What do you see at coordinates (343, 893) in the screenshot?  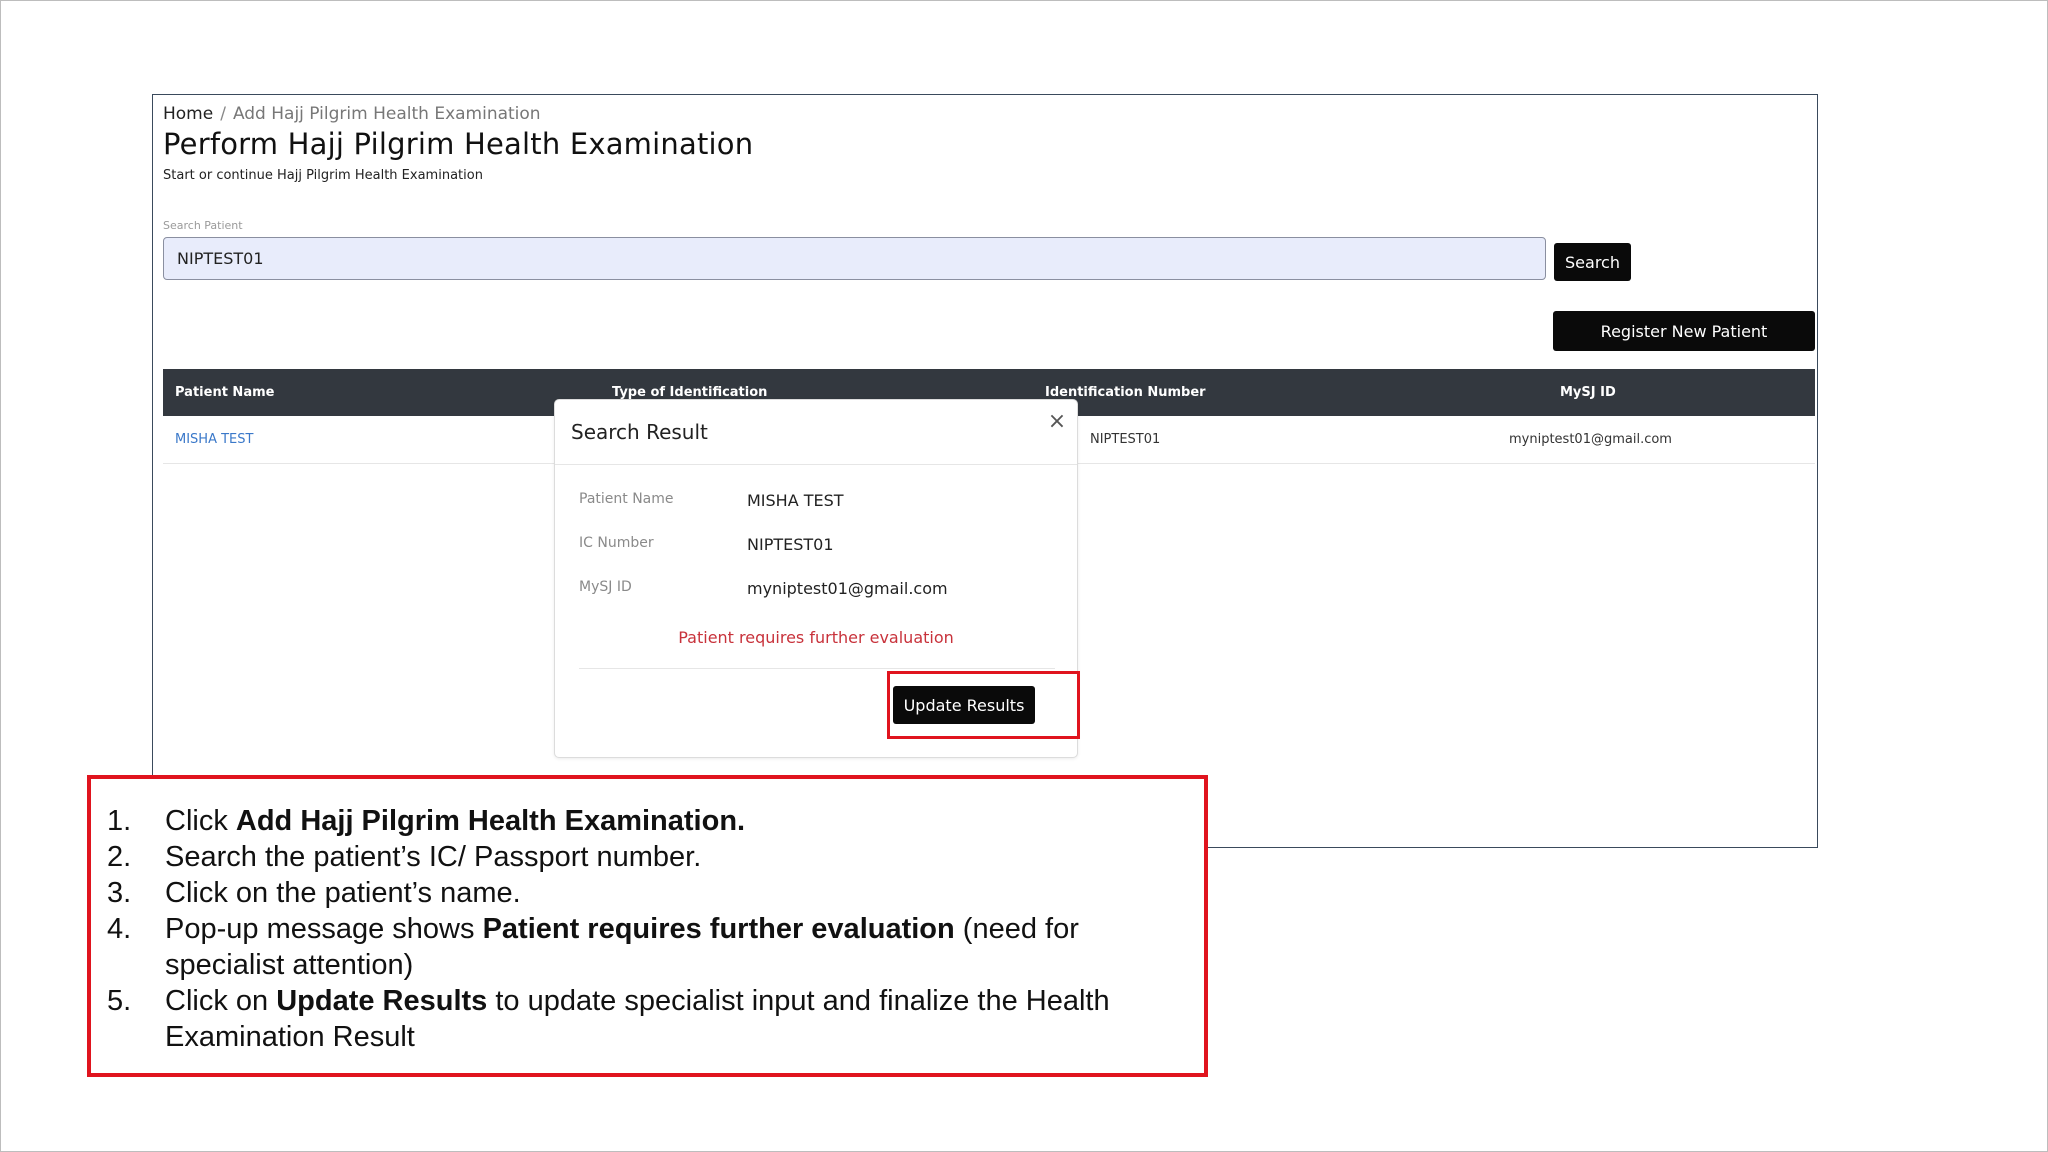 I see `step-text: Click on the patient’s name.` at bounding box center [343, 893].